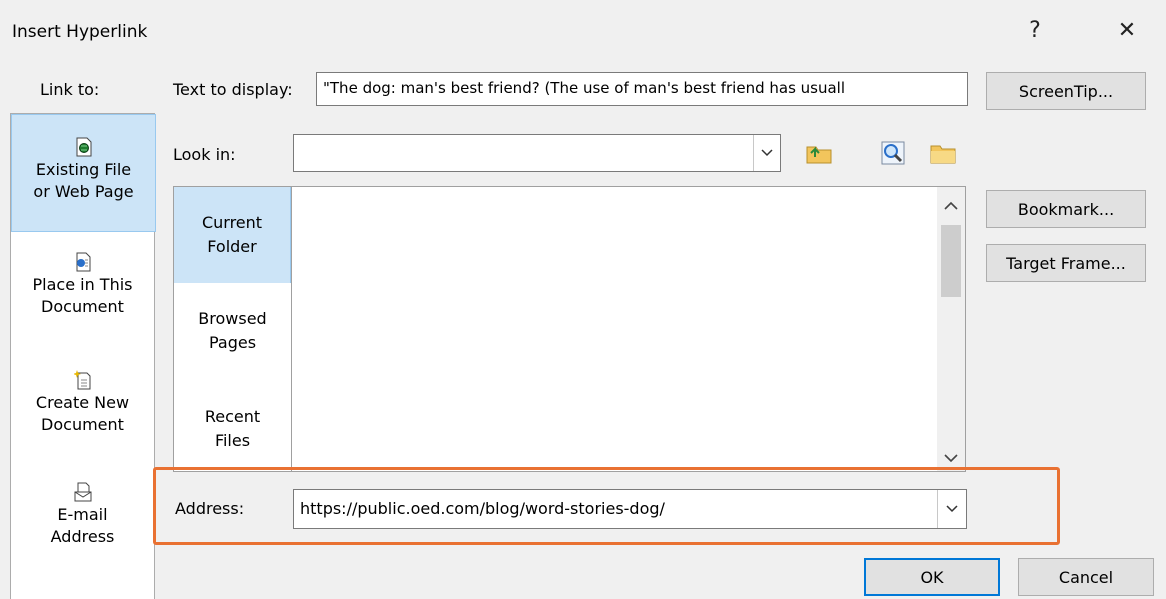 The height and width of the screenshot is (599, 1166). What do you see at coordinates (951, 261) in the screenshot?
I see `scroll-thumb` at bounding box center [951, 261].